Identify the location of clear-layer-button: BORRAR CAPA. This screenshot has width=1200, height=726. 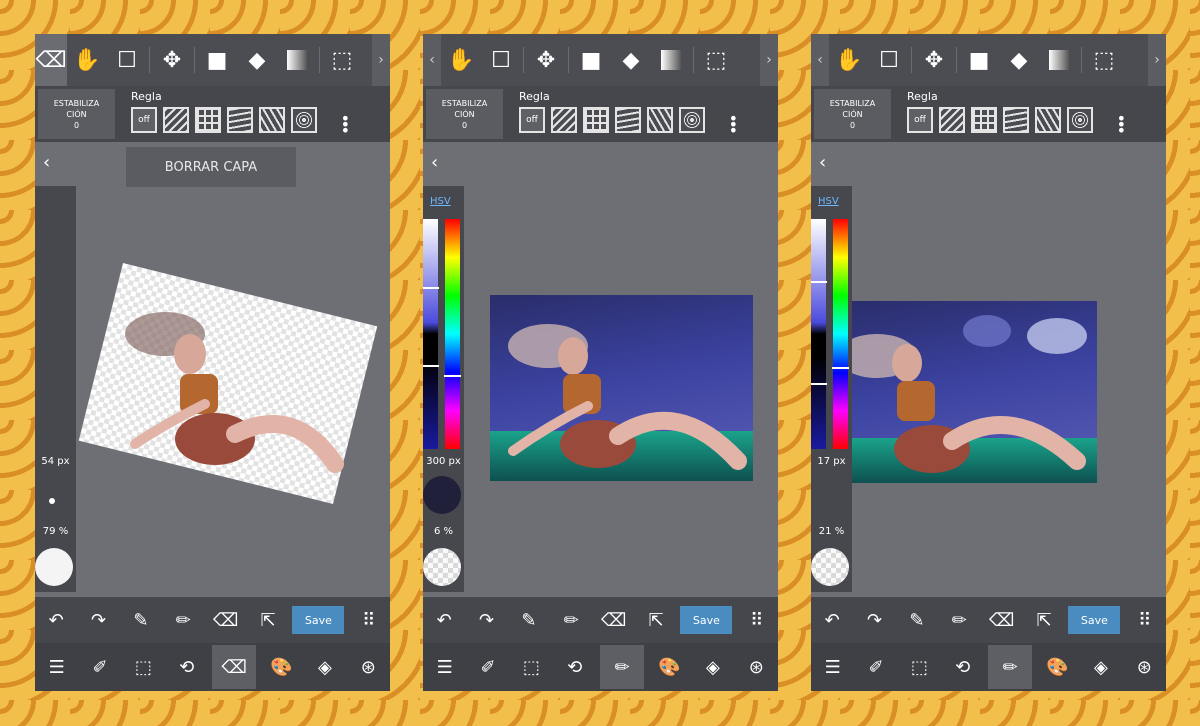
(211, 167).